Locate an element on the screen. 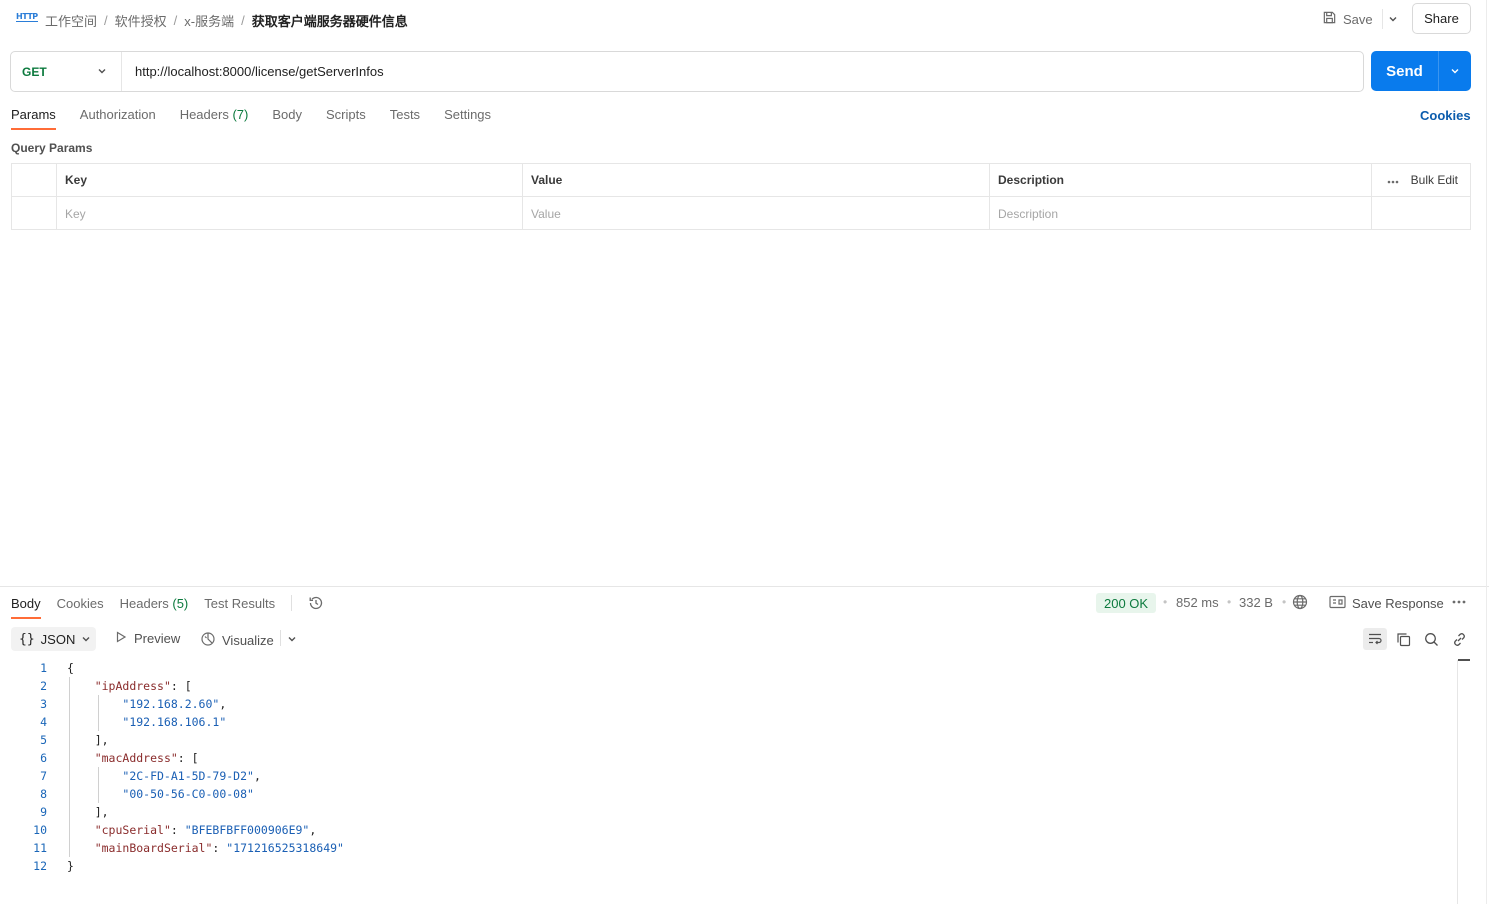 Image resolution: width=1489 pixels, height=904 pixels. response-size: 332 B is located at coordinates (1256, 602).